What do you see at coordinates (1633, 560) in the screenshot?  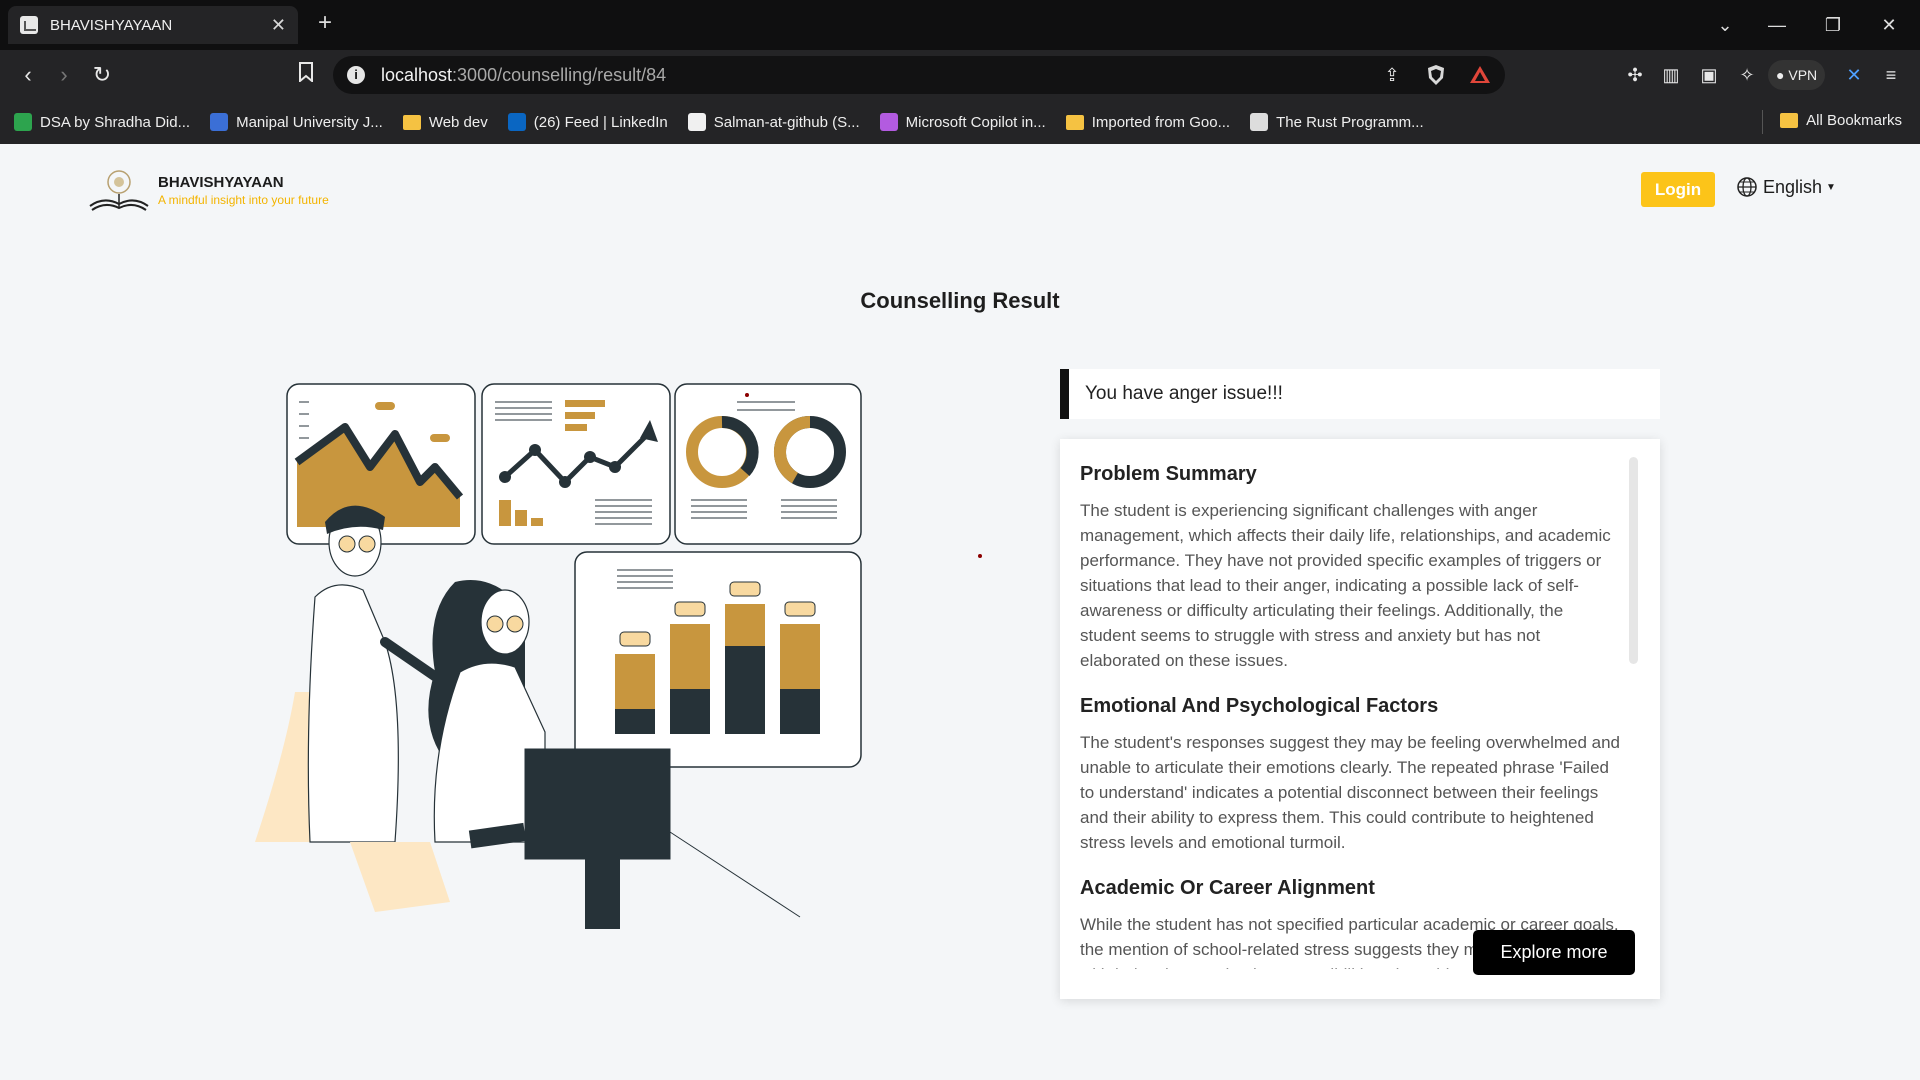 I see `content-scrollbar` at bounding box center [1633, 560].